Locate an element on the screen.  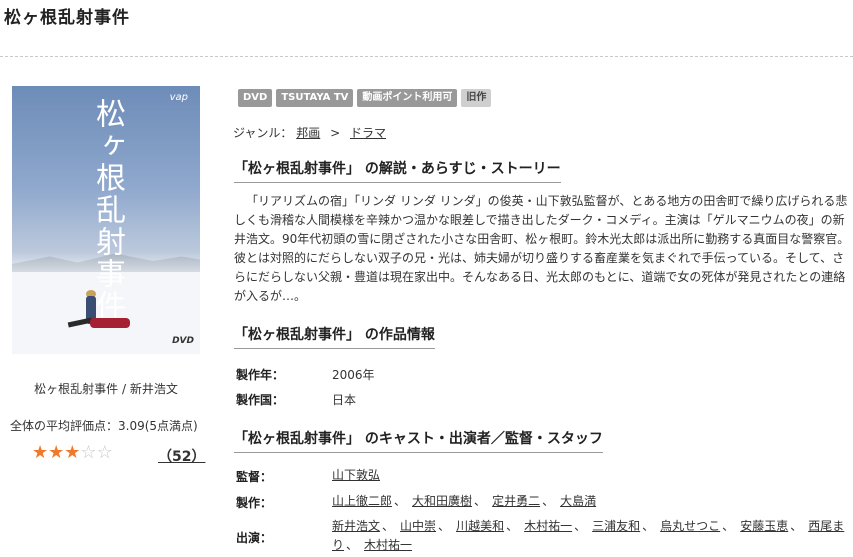
actor-link: 新井浩文 is located at coordinates (356, 526).